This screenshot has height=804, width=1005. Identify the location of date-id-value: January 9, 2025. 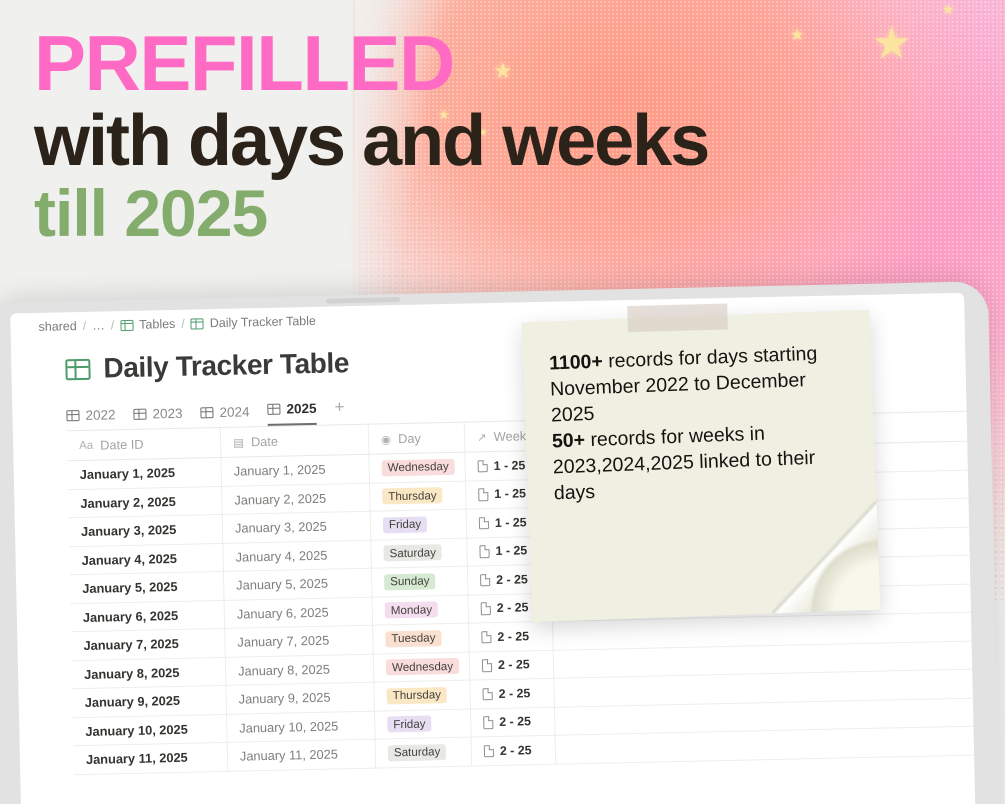
(132, 702).